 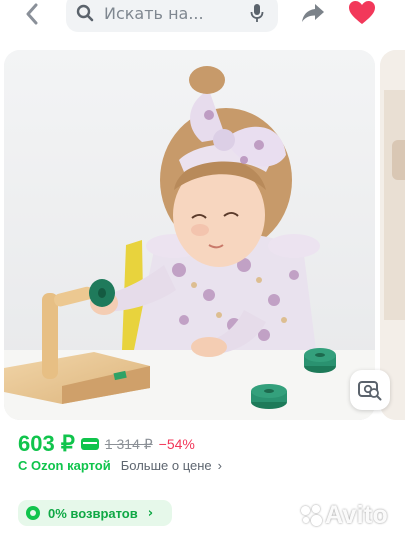 I want to click on next-photo-preview, so click(x=392, y=235).